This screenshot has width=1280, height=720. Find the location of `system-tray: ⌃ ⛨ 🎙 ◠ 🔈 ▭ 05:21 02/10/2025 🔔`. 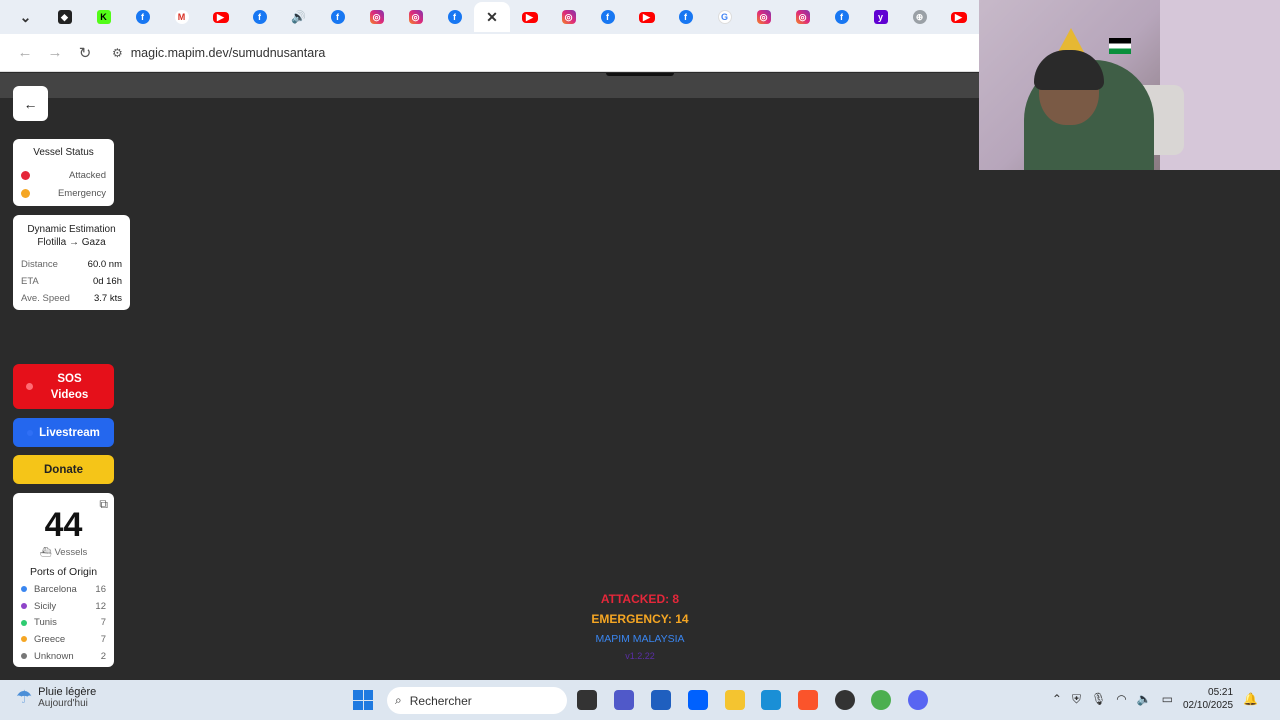

system-tray: ⌃ ⛨ 🎙 ◠ 🔈 ▭ 05:21 02/10/2025 🔔 is located at coordinates (1155, 699).